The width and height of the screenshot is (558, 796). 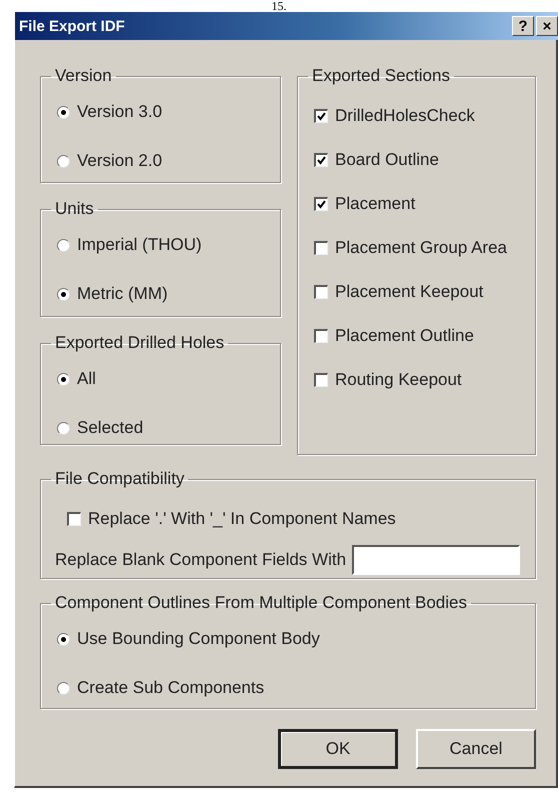 What do you see at coordinates (139, 245) in the screenshot?
I see `radio-label: Imperial (THOU)` at bounding box center [139, 245].